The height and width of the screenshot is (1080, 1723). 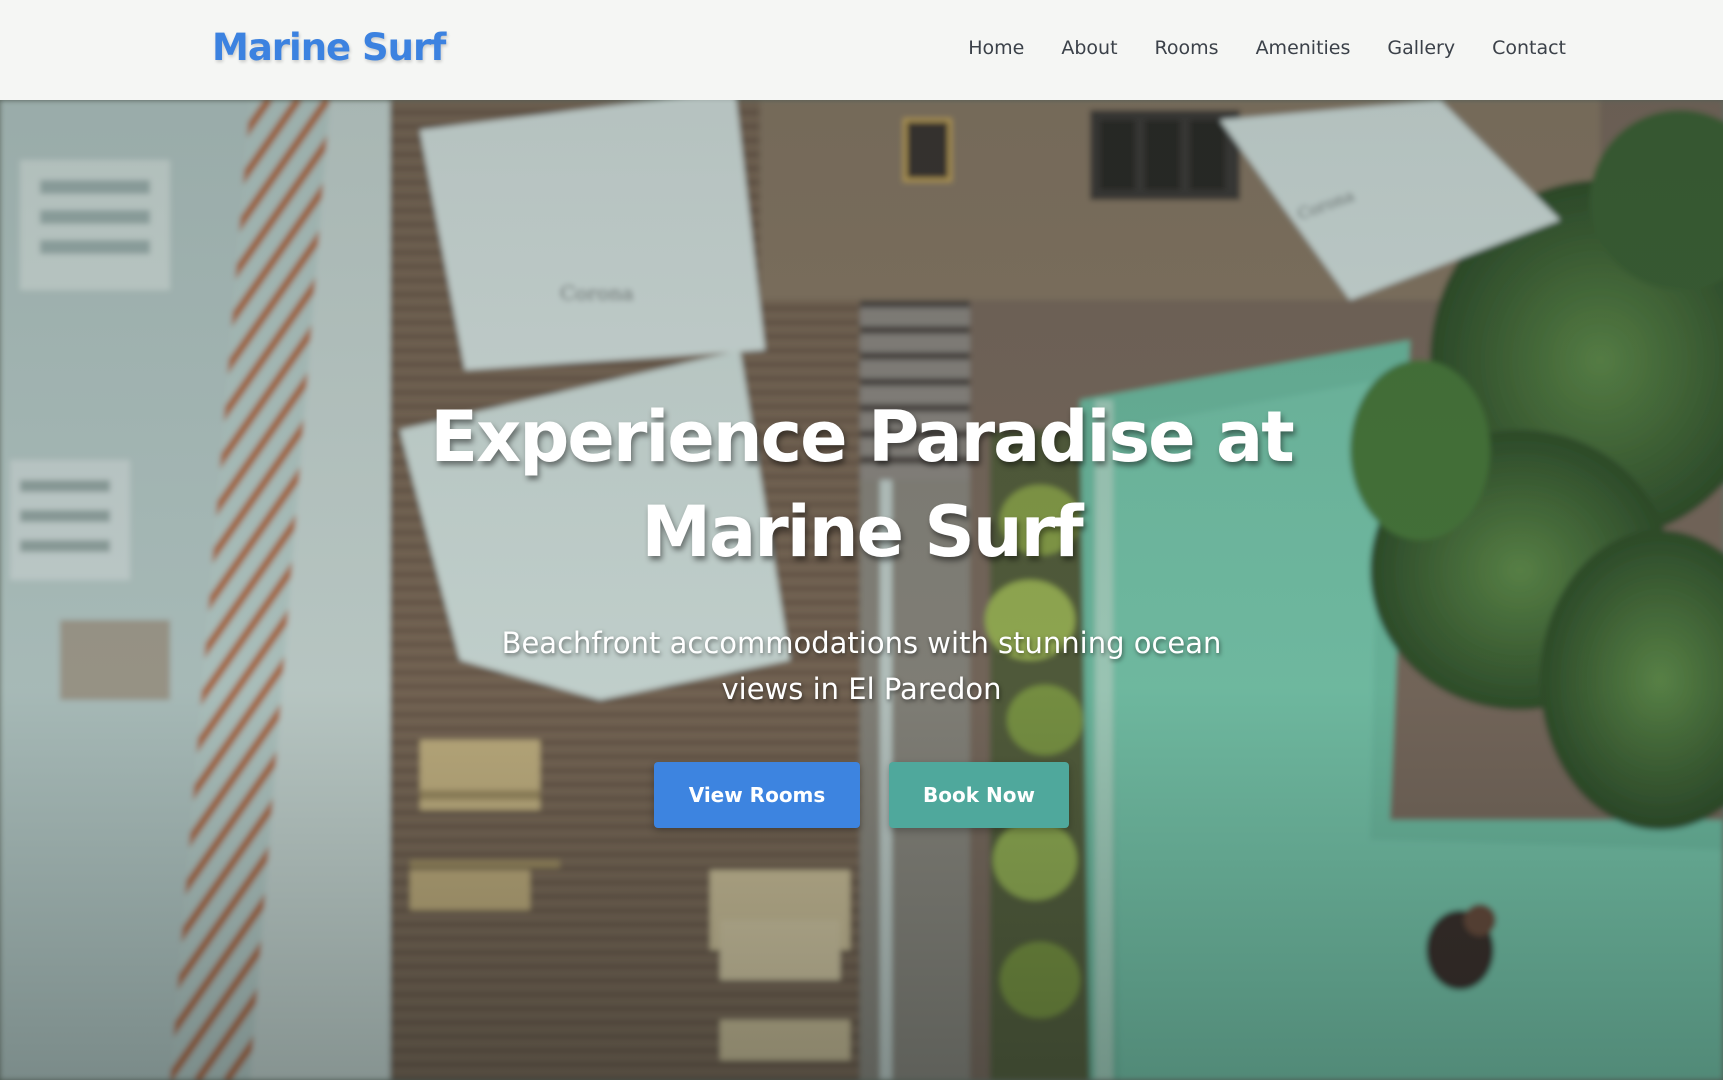 What do you see at coordinates (1303, 48) in the screenshot?
I see `nav-link-amenities: Amenities` at bounding box center [1303, 48].